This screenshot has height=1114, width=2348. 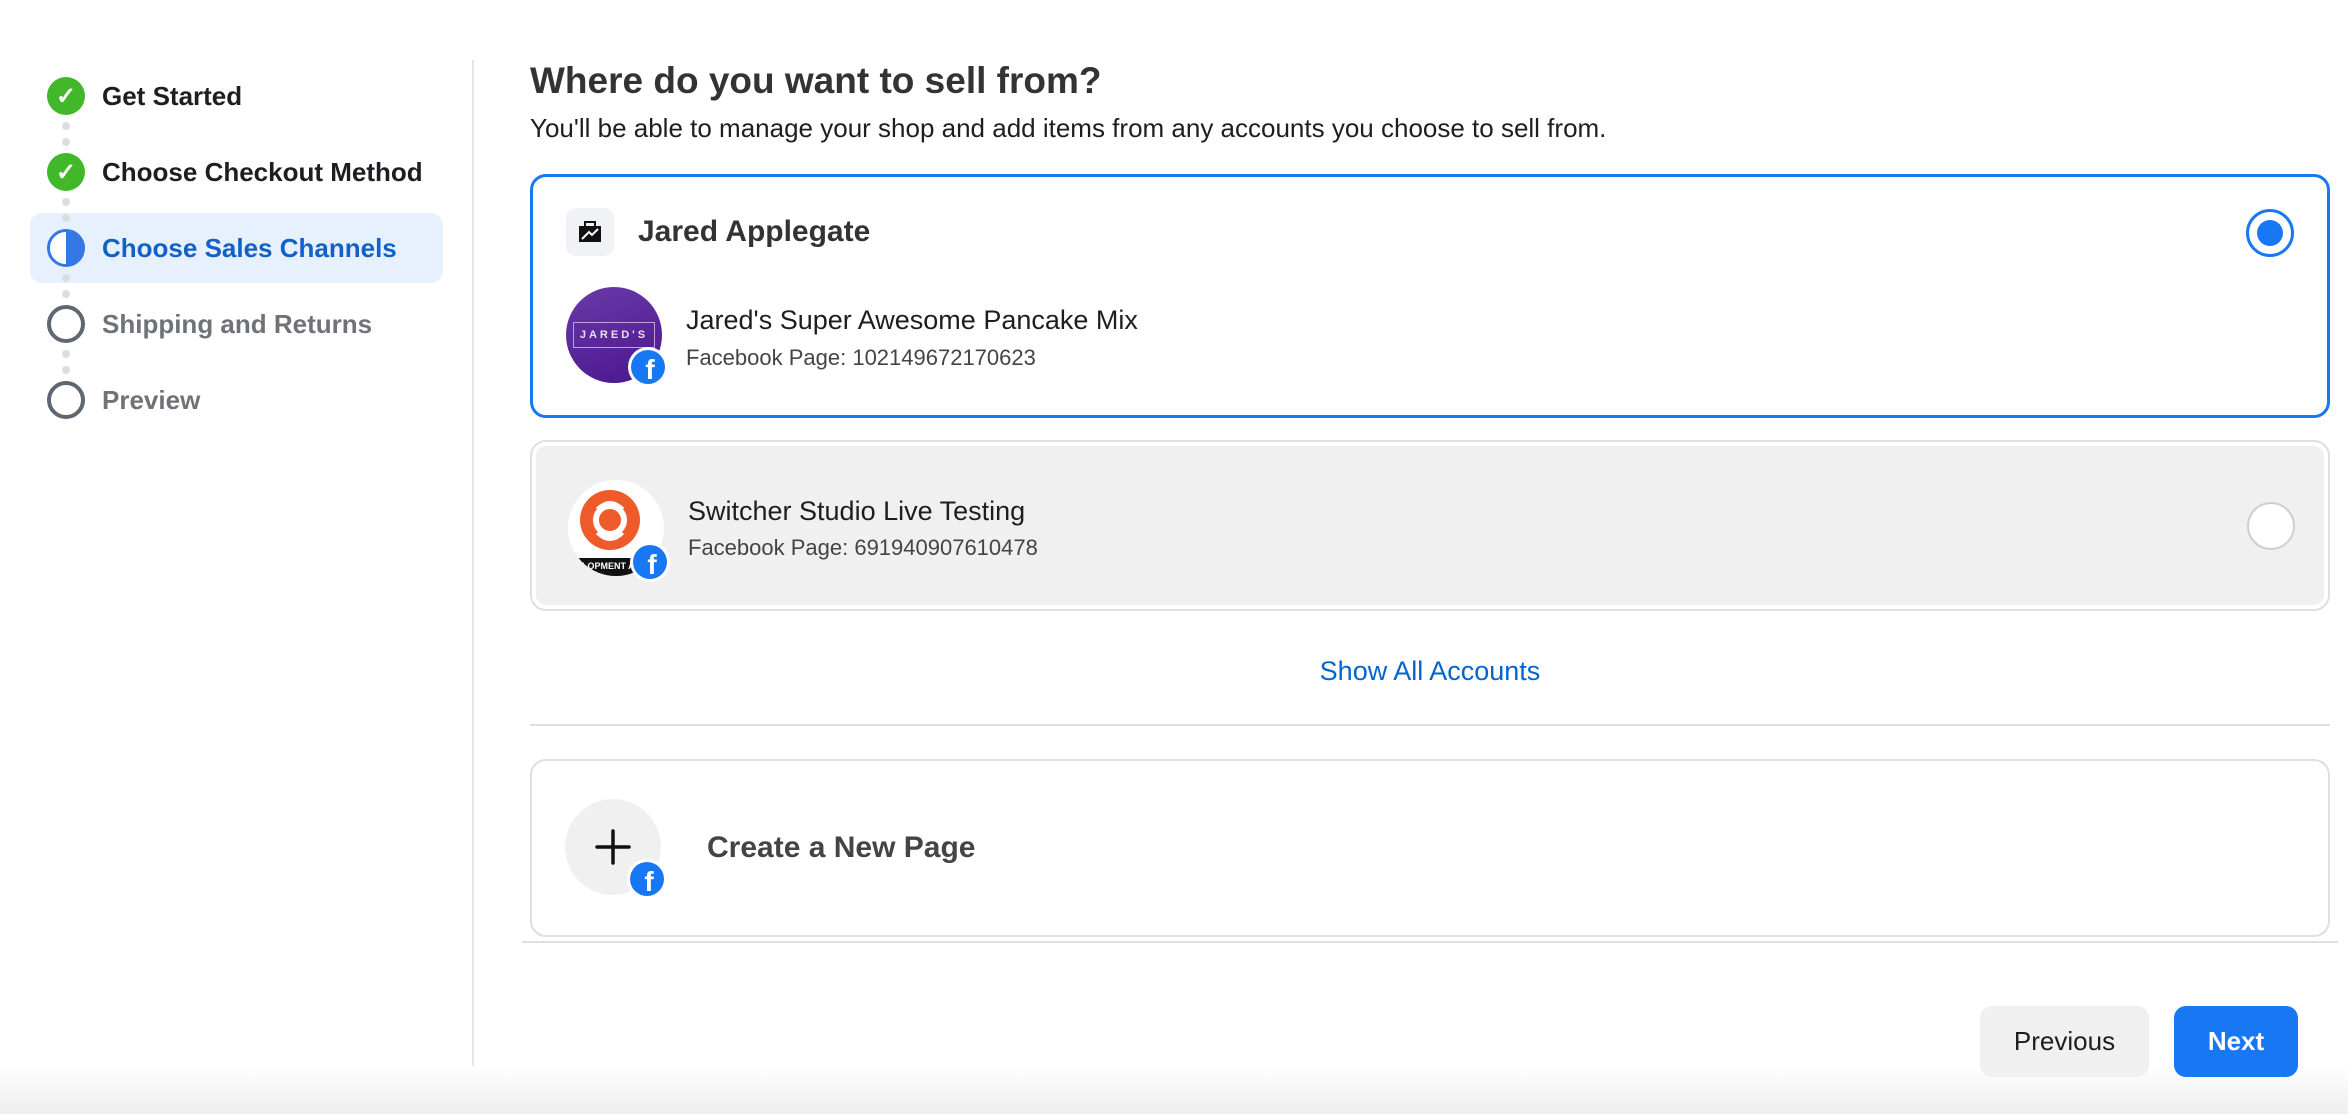 I want to click on page-name: Switcher Studio Live Testing, so click(x=857, y=511).